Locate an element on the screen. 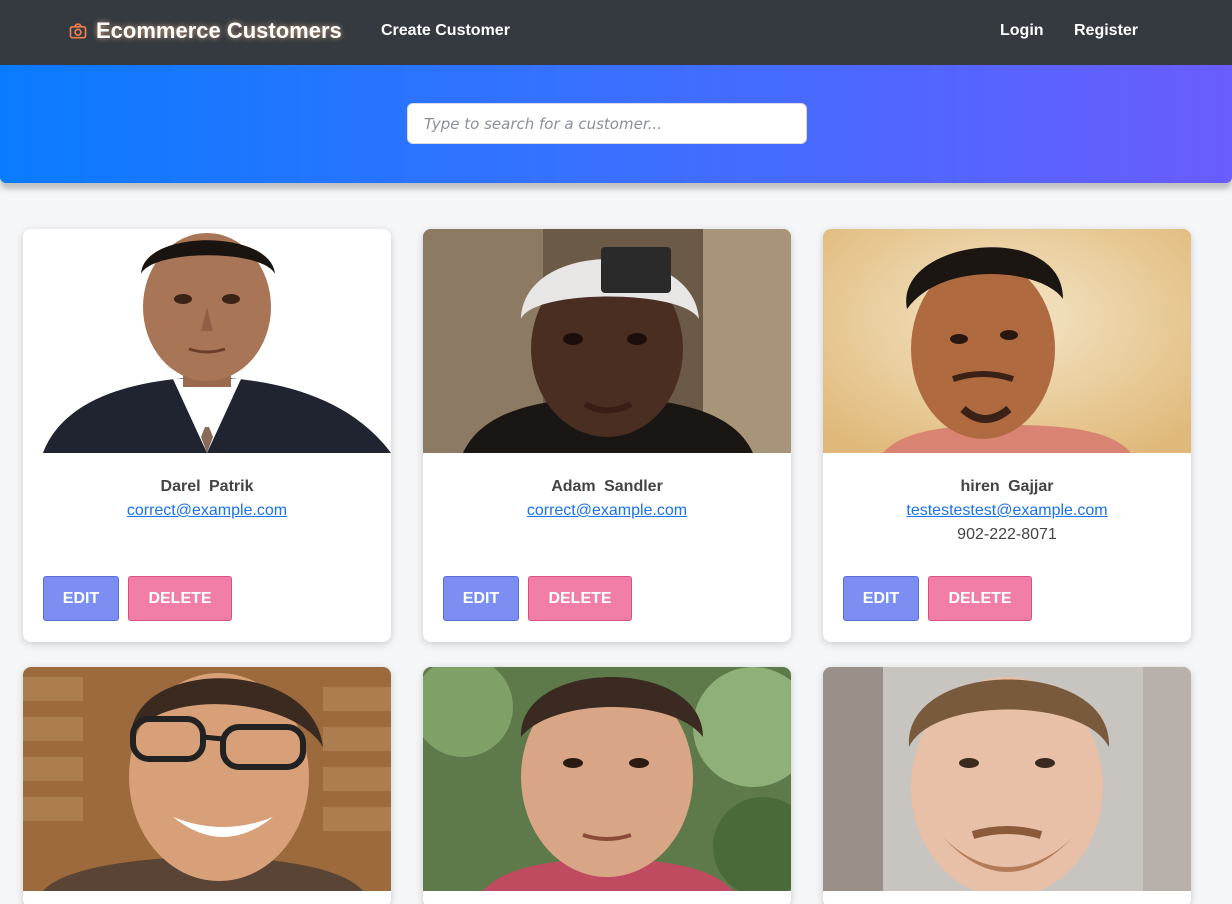 The height and width of the screenshot is (904, 1232). camera-icon is located at coordinates (78, 31).